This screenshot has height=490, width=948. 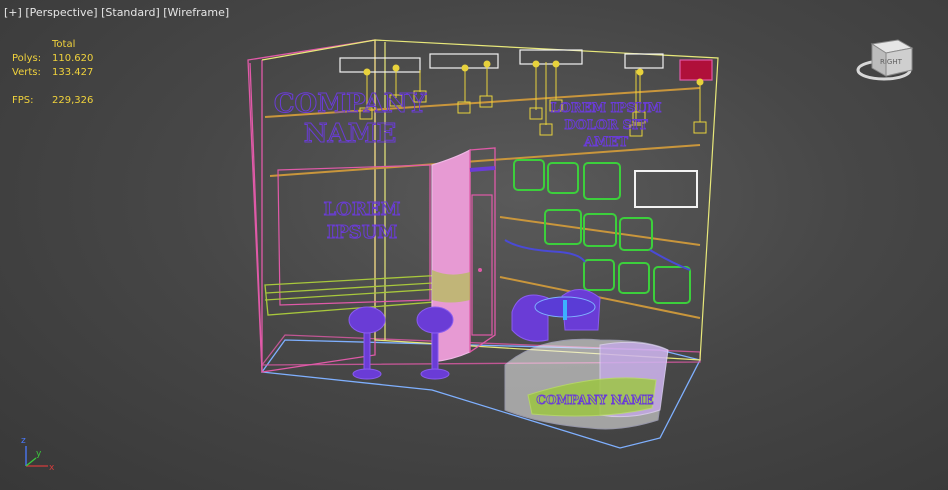 I want to click on reception-counter: COMPANY NAME, so click(x=586, y=384).